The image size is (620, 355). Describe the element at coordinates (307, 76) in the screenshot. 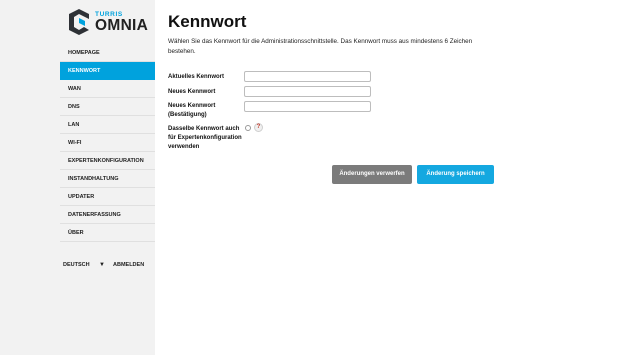

I see `current-password-input` at that location.